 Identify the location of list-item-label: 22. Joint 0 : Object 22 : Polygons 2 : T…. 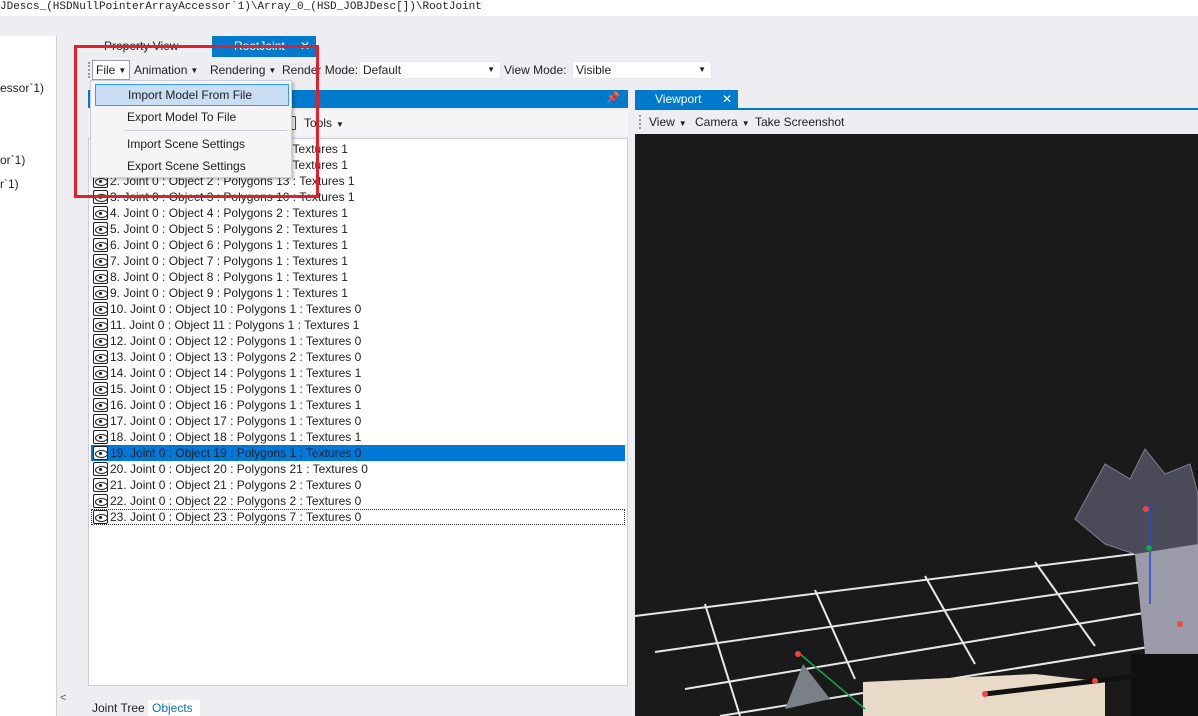
(236, 501).